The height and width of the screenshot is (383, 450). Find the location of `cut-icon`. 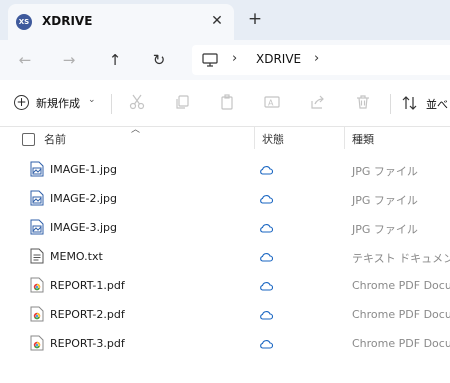

cut-icon is located at coordinates (137, 103).